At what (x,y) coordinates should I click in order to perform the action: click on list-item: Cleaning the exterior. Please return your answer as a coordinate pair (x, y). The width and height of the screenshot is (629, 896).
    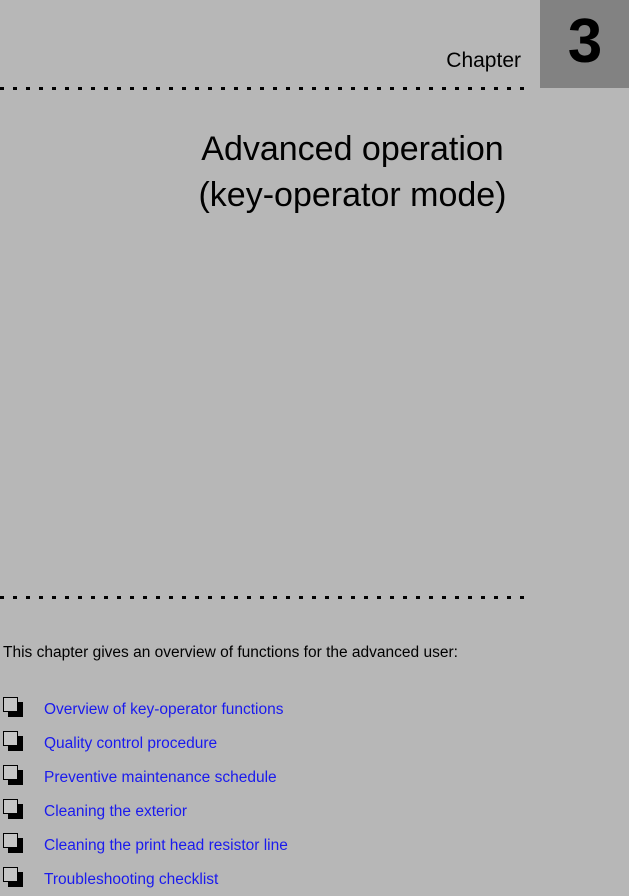
    Looking at the image, I should click on (280, 811).